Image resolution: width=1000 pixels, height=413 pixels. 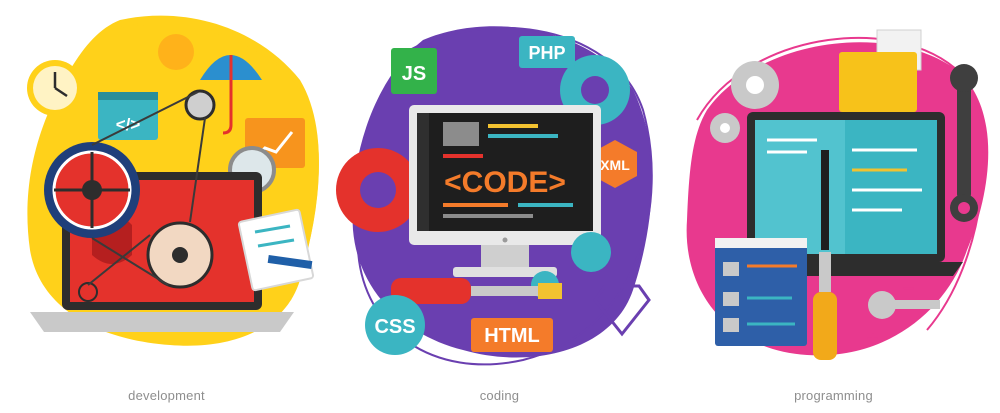 What do you see at coordinates (55, 88) in the screenshot?
I see `clock-icon` at bounding box center [55, 88].